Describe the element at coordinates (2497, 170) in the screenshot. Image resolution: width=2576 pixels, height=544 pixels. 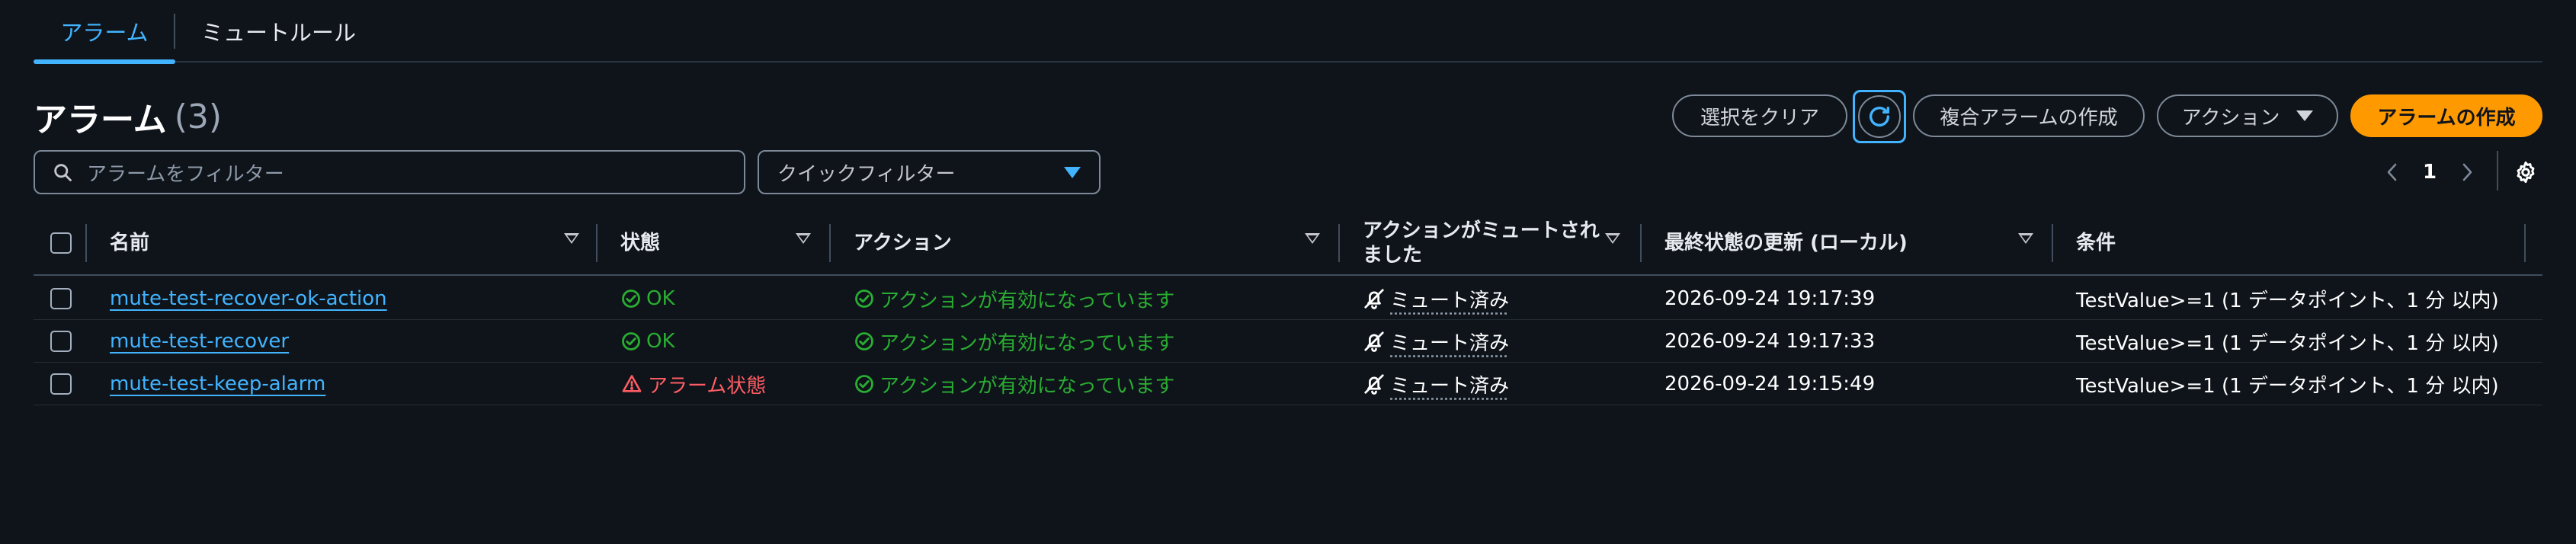
I see `pagination-divider` at that location.